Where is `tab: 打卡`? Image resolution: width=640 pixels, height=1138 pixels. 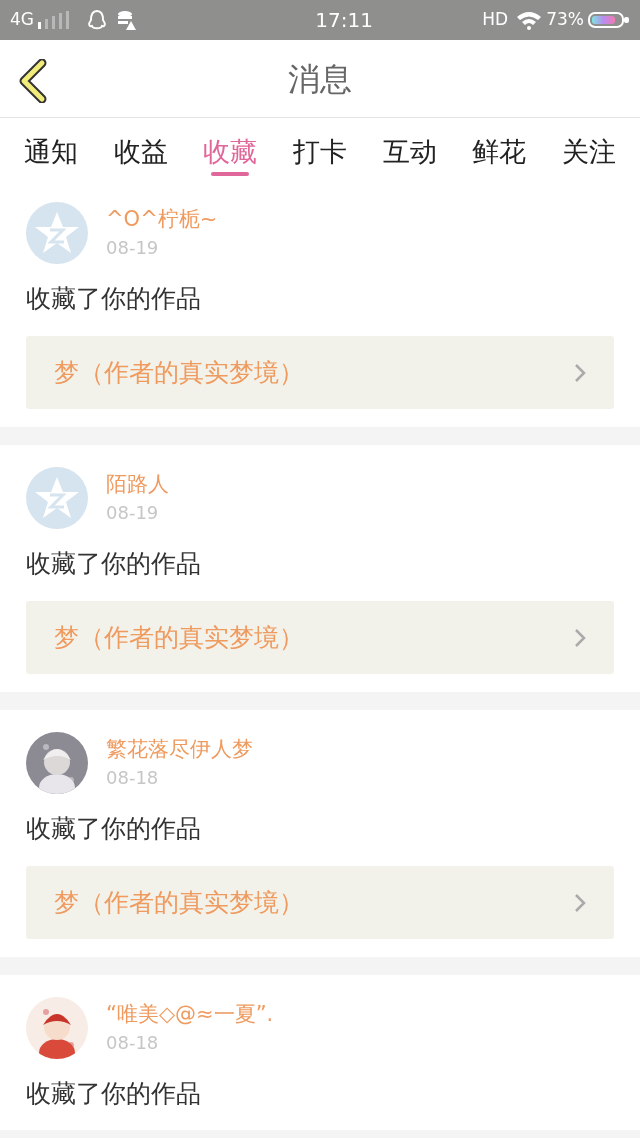
tab: 打卡 is located at coordinates (319, 147).